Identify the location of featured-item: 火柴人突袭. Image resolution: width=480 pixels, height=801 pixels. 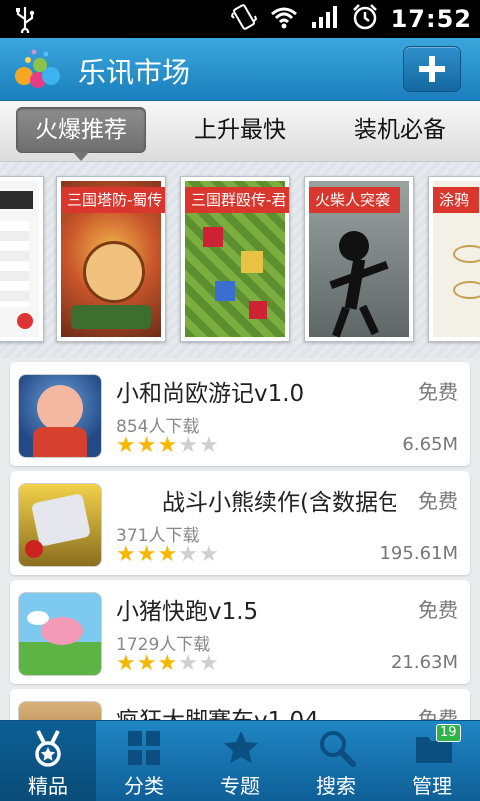
(359, 259).